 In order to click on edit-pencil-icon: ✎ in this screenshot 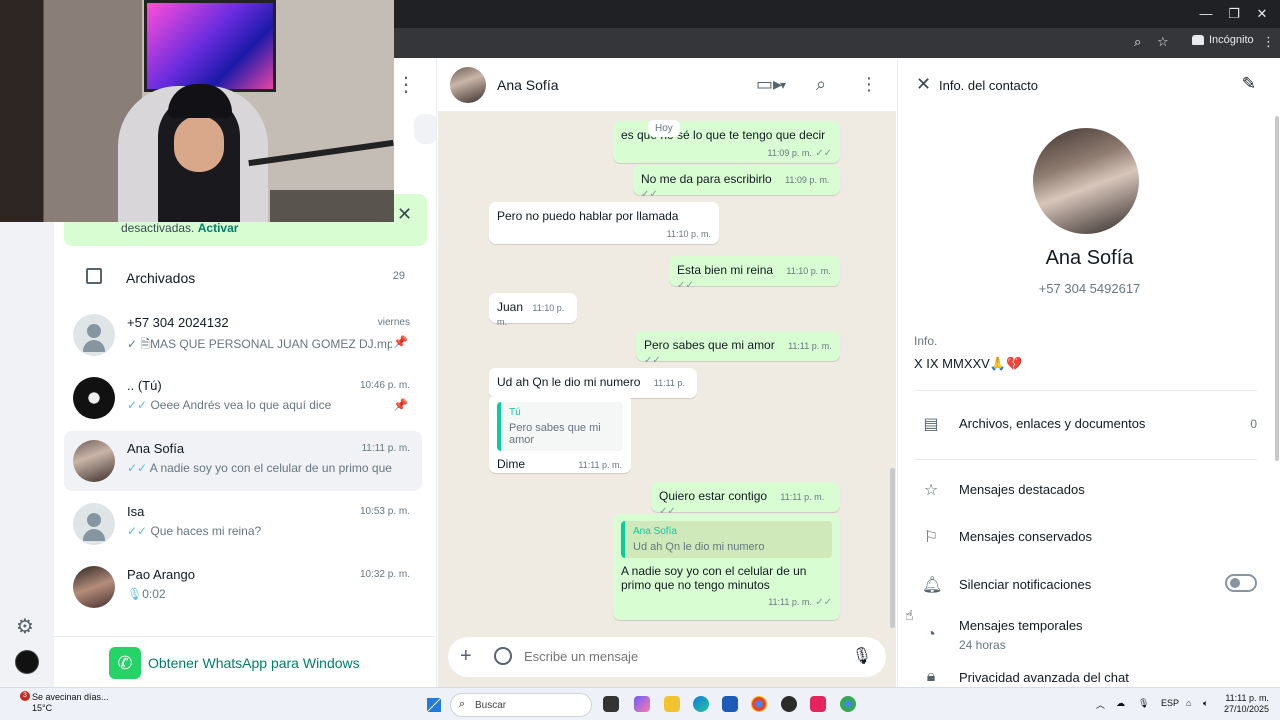, I will do `click(1249, 84)`.